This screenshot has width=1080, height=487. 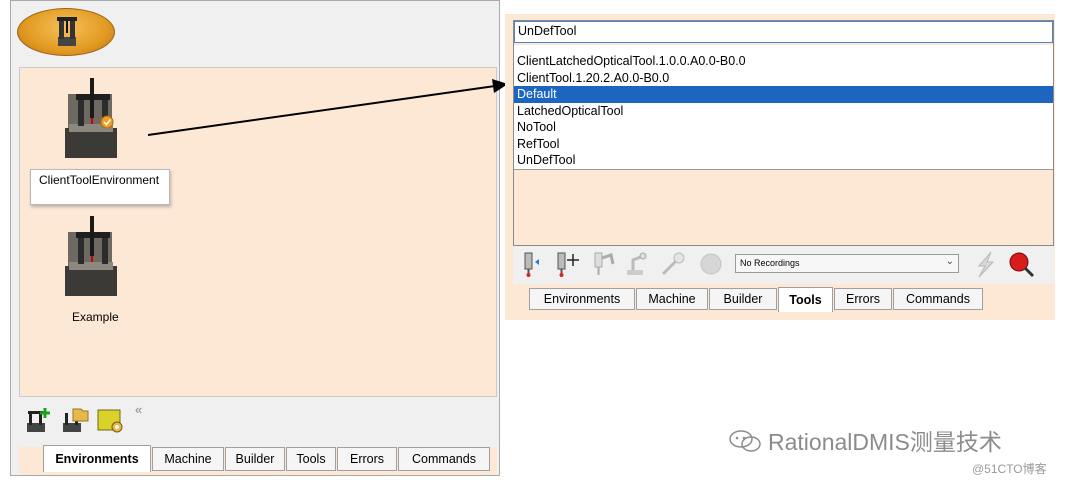 What do you see at coordinates (138, 409) in the screenshot?
I see `collapse-chevron-icon: «` at bounding box center [138, 409].